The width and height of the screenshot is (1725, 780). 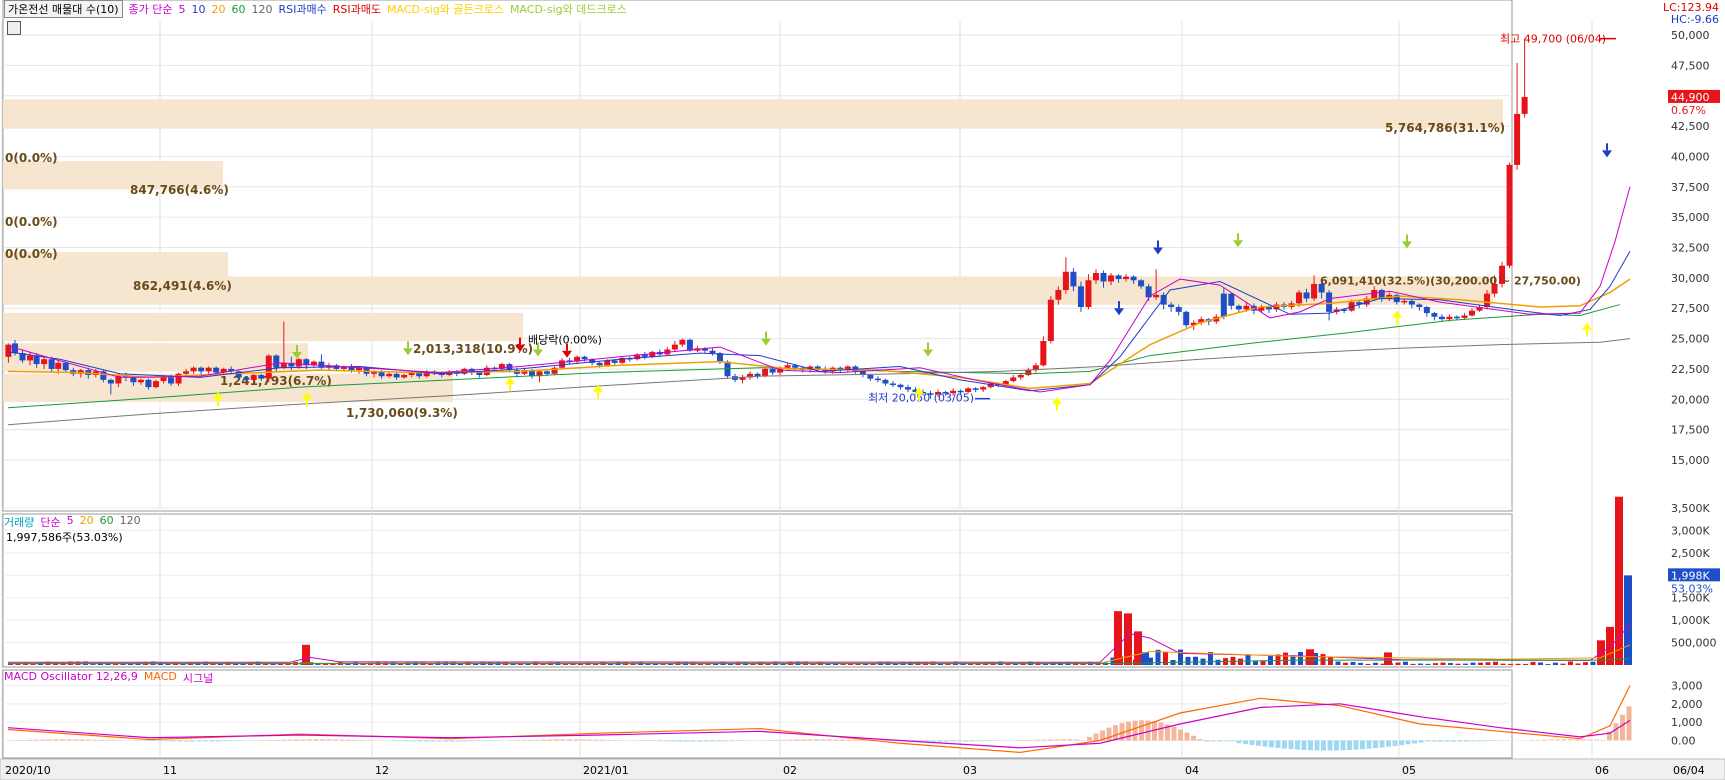 I want to click on vol-legend-sma: 단순, so click(x=50, y=522).